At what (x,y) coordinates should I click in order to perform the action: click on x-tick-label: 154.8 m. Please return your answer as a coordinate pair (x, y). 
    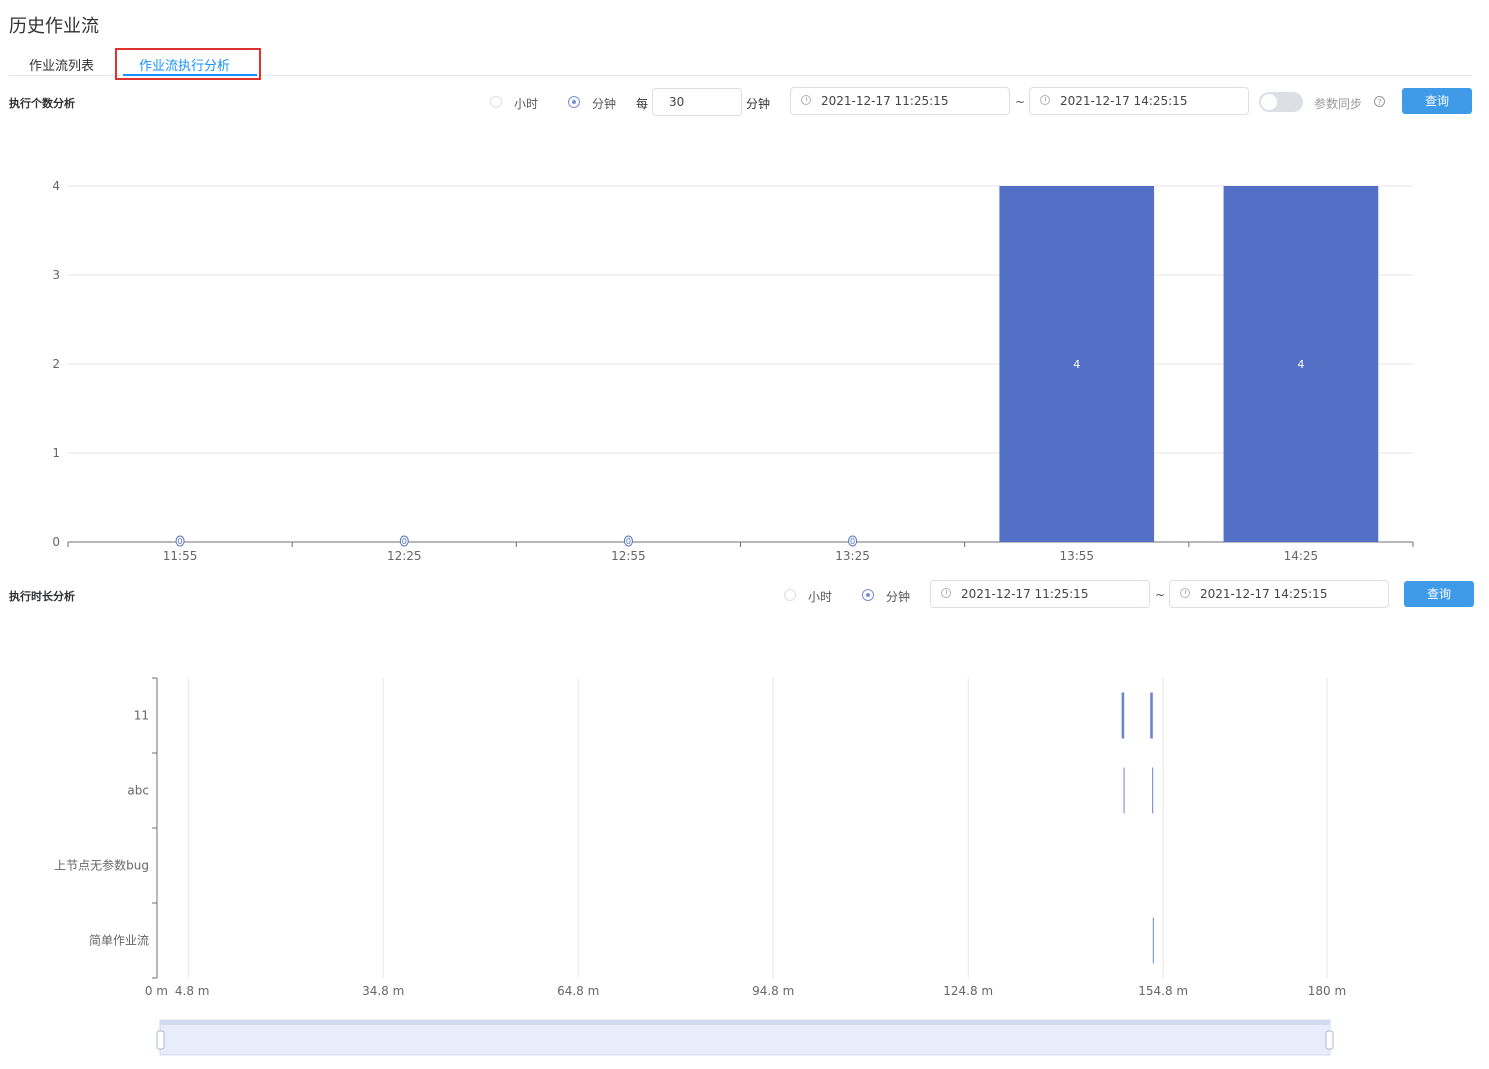
    Looking at the image, I should click on (1163, 991).